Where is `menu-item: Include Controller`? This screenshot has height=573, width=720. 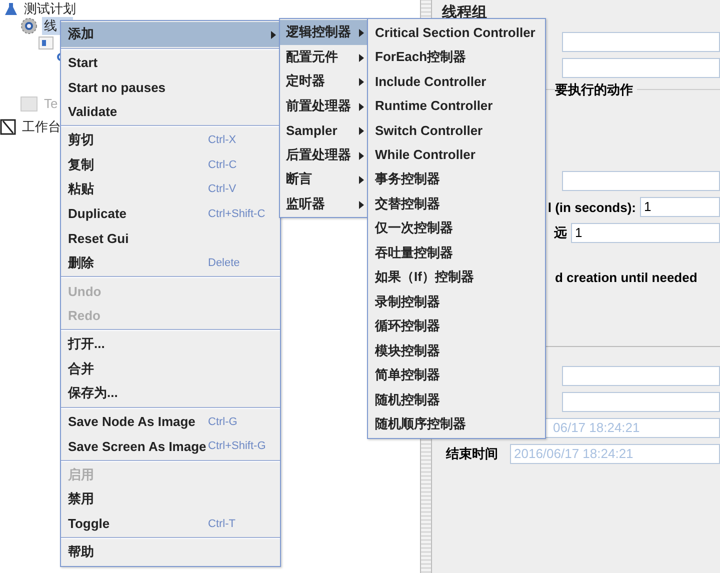 menu-item: Include Controller is located at coordinates (456, 81).